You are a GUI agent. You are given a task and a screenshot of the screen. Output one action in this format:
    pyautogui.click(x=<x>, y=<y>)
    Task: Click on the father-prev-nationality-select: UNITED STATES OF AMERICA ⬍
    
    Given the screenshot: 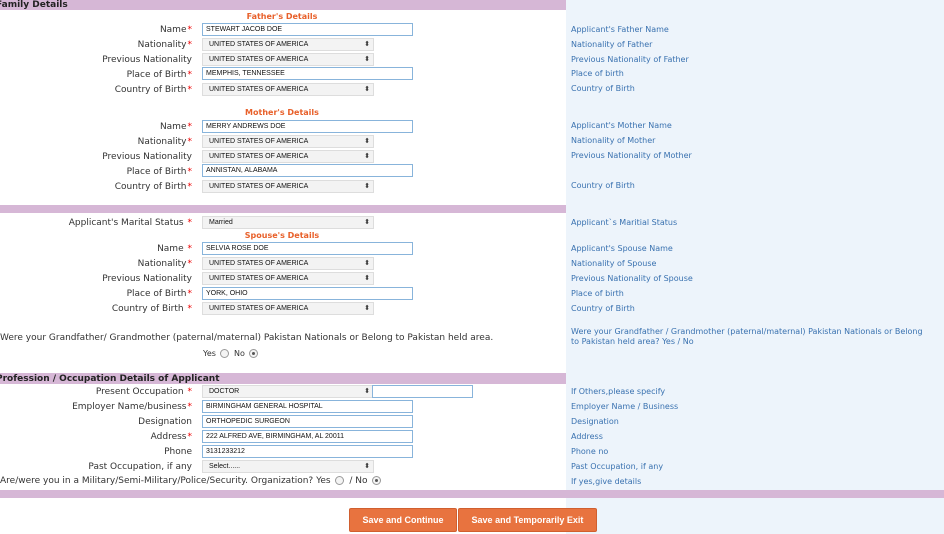 What is the action you would take?
    pyautogui.click(x=288, y=59)
    